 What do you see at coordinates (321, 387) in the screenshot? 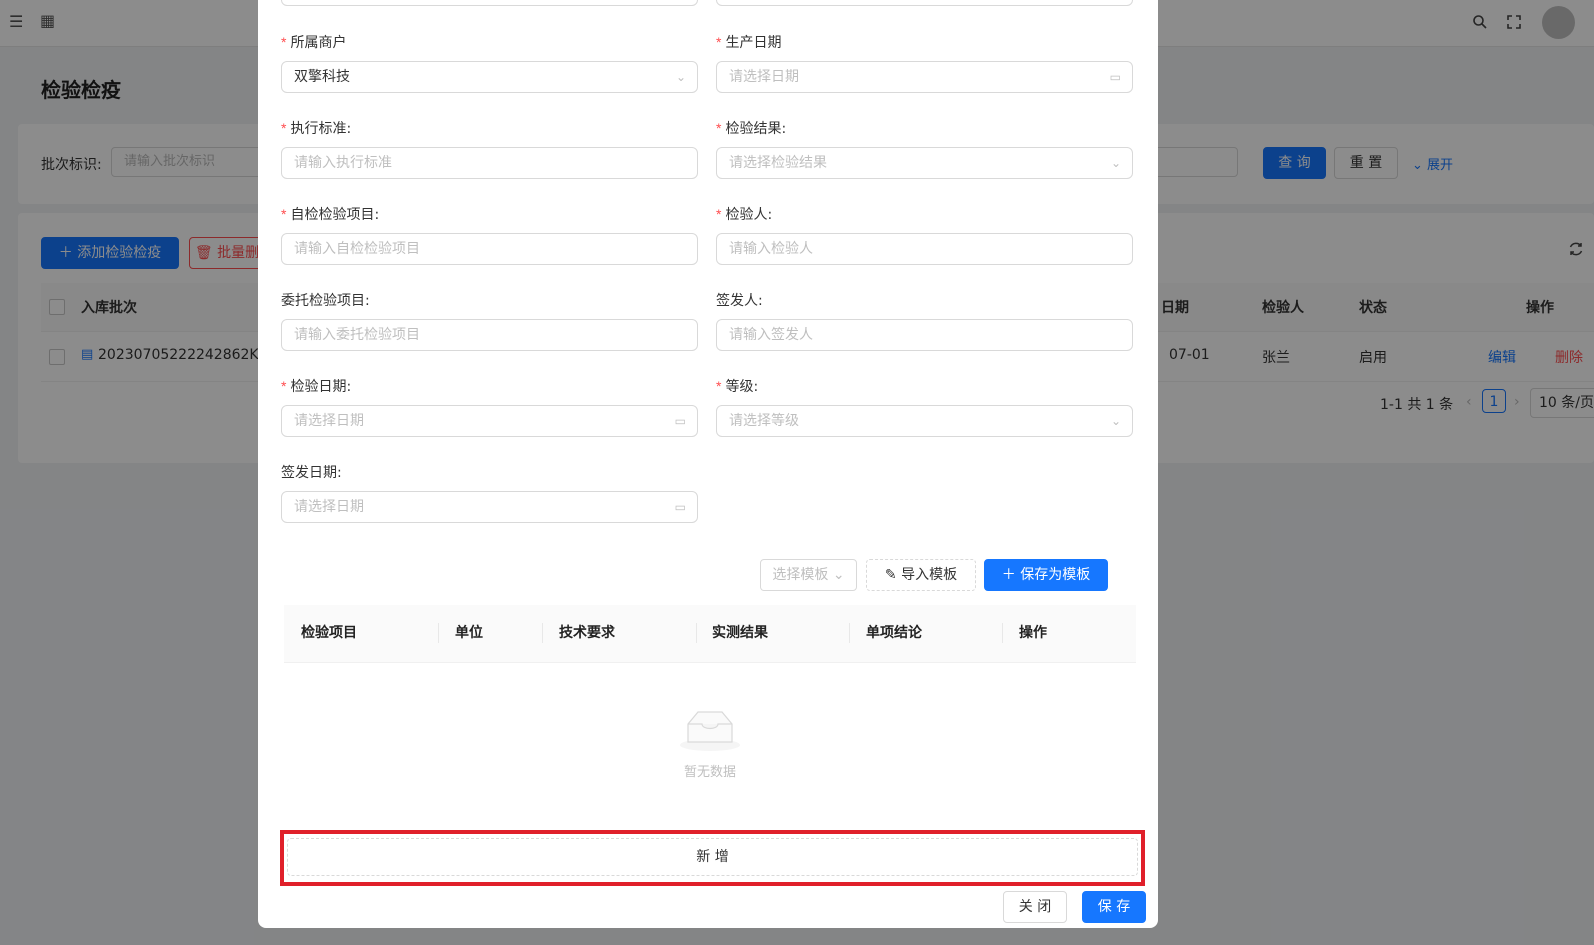
I see `inspection-date-label-text: 检验日期:` at bounding box center [321, 387].